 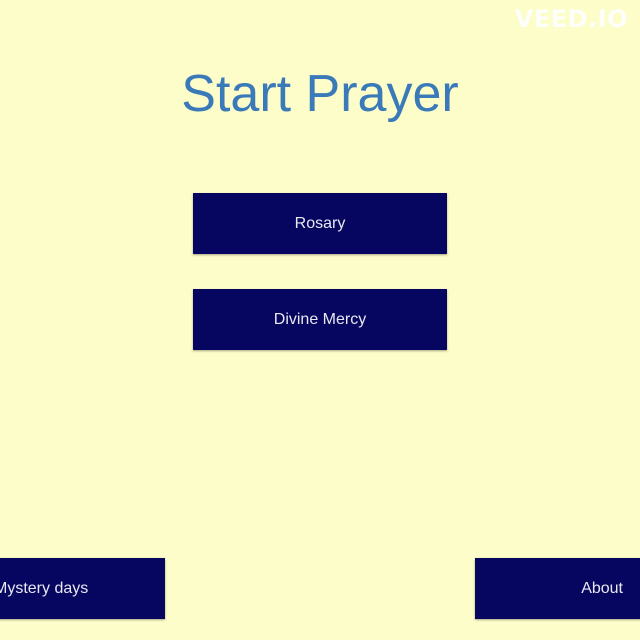 What do you see at coordinates (571, 19) in the screenshot?
I see `veed-watermark: VEED.IO` at bounding box center [571, 19].